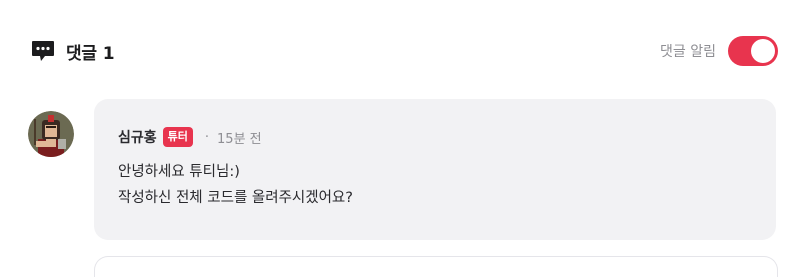  I want to click on comments-header: 댓글 1 댓글 알림, so click(404, 51).